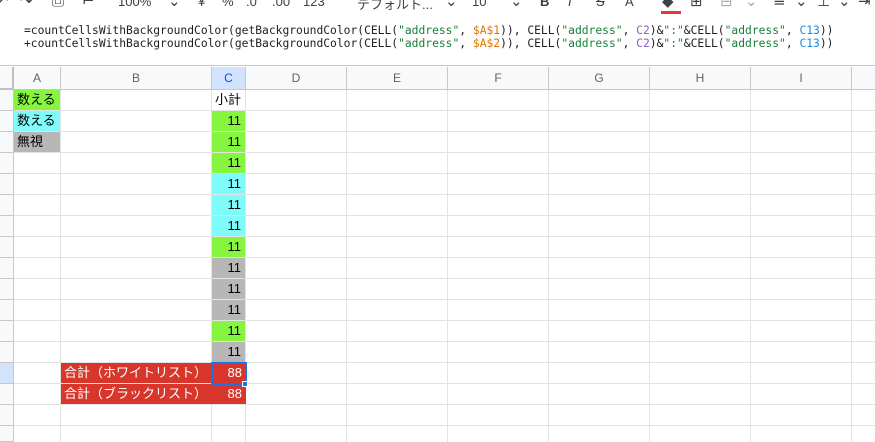 The width and height of the screenshot is (875, 442). What do you see at coordinates (37, 142) in the screenshot?
I see `cell-a3: 無視` at bounding box center [37, 142].